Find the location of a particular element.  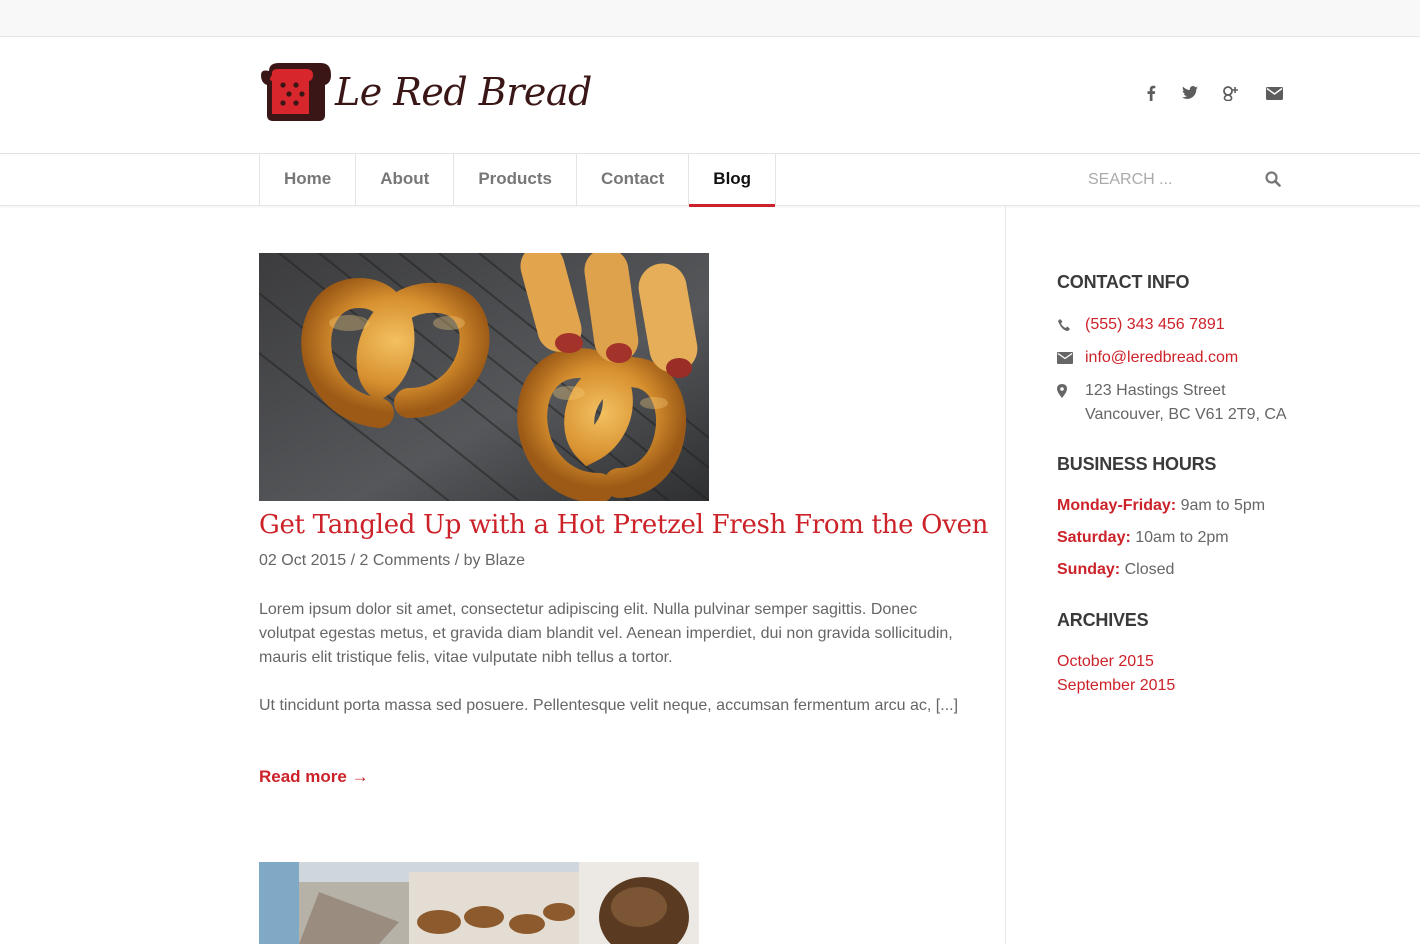

facebook-icon is located at coordinates (1151, 93).